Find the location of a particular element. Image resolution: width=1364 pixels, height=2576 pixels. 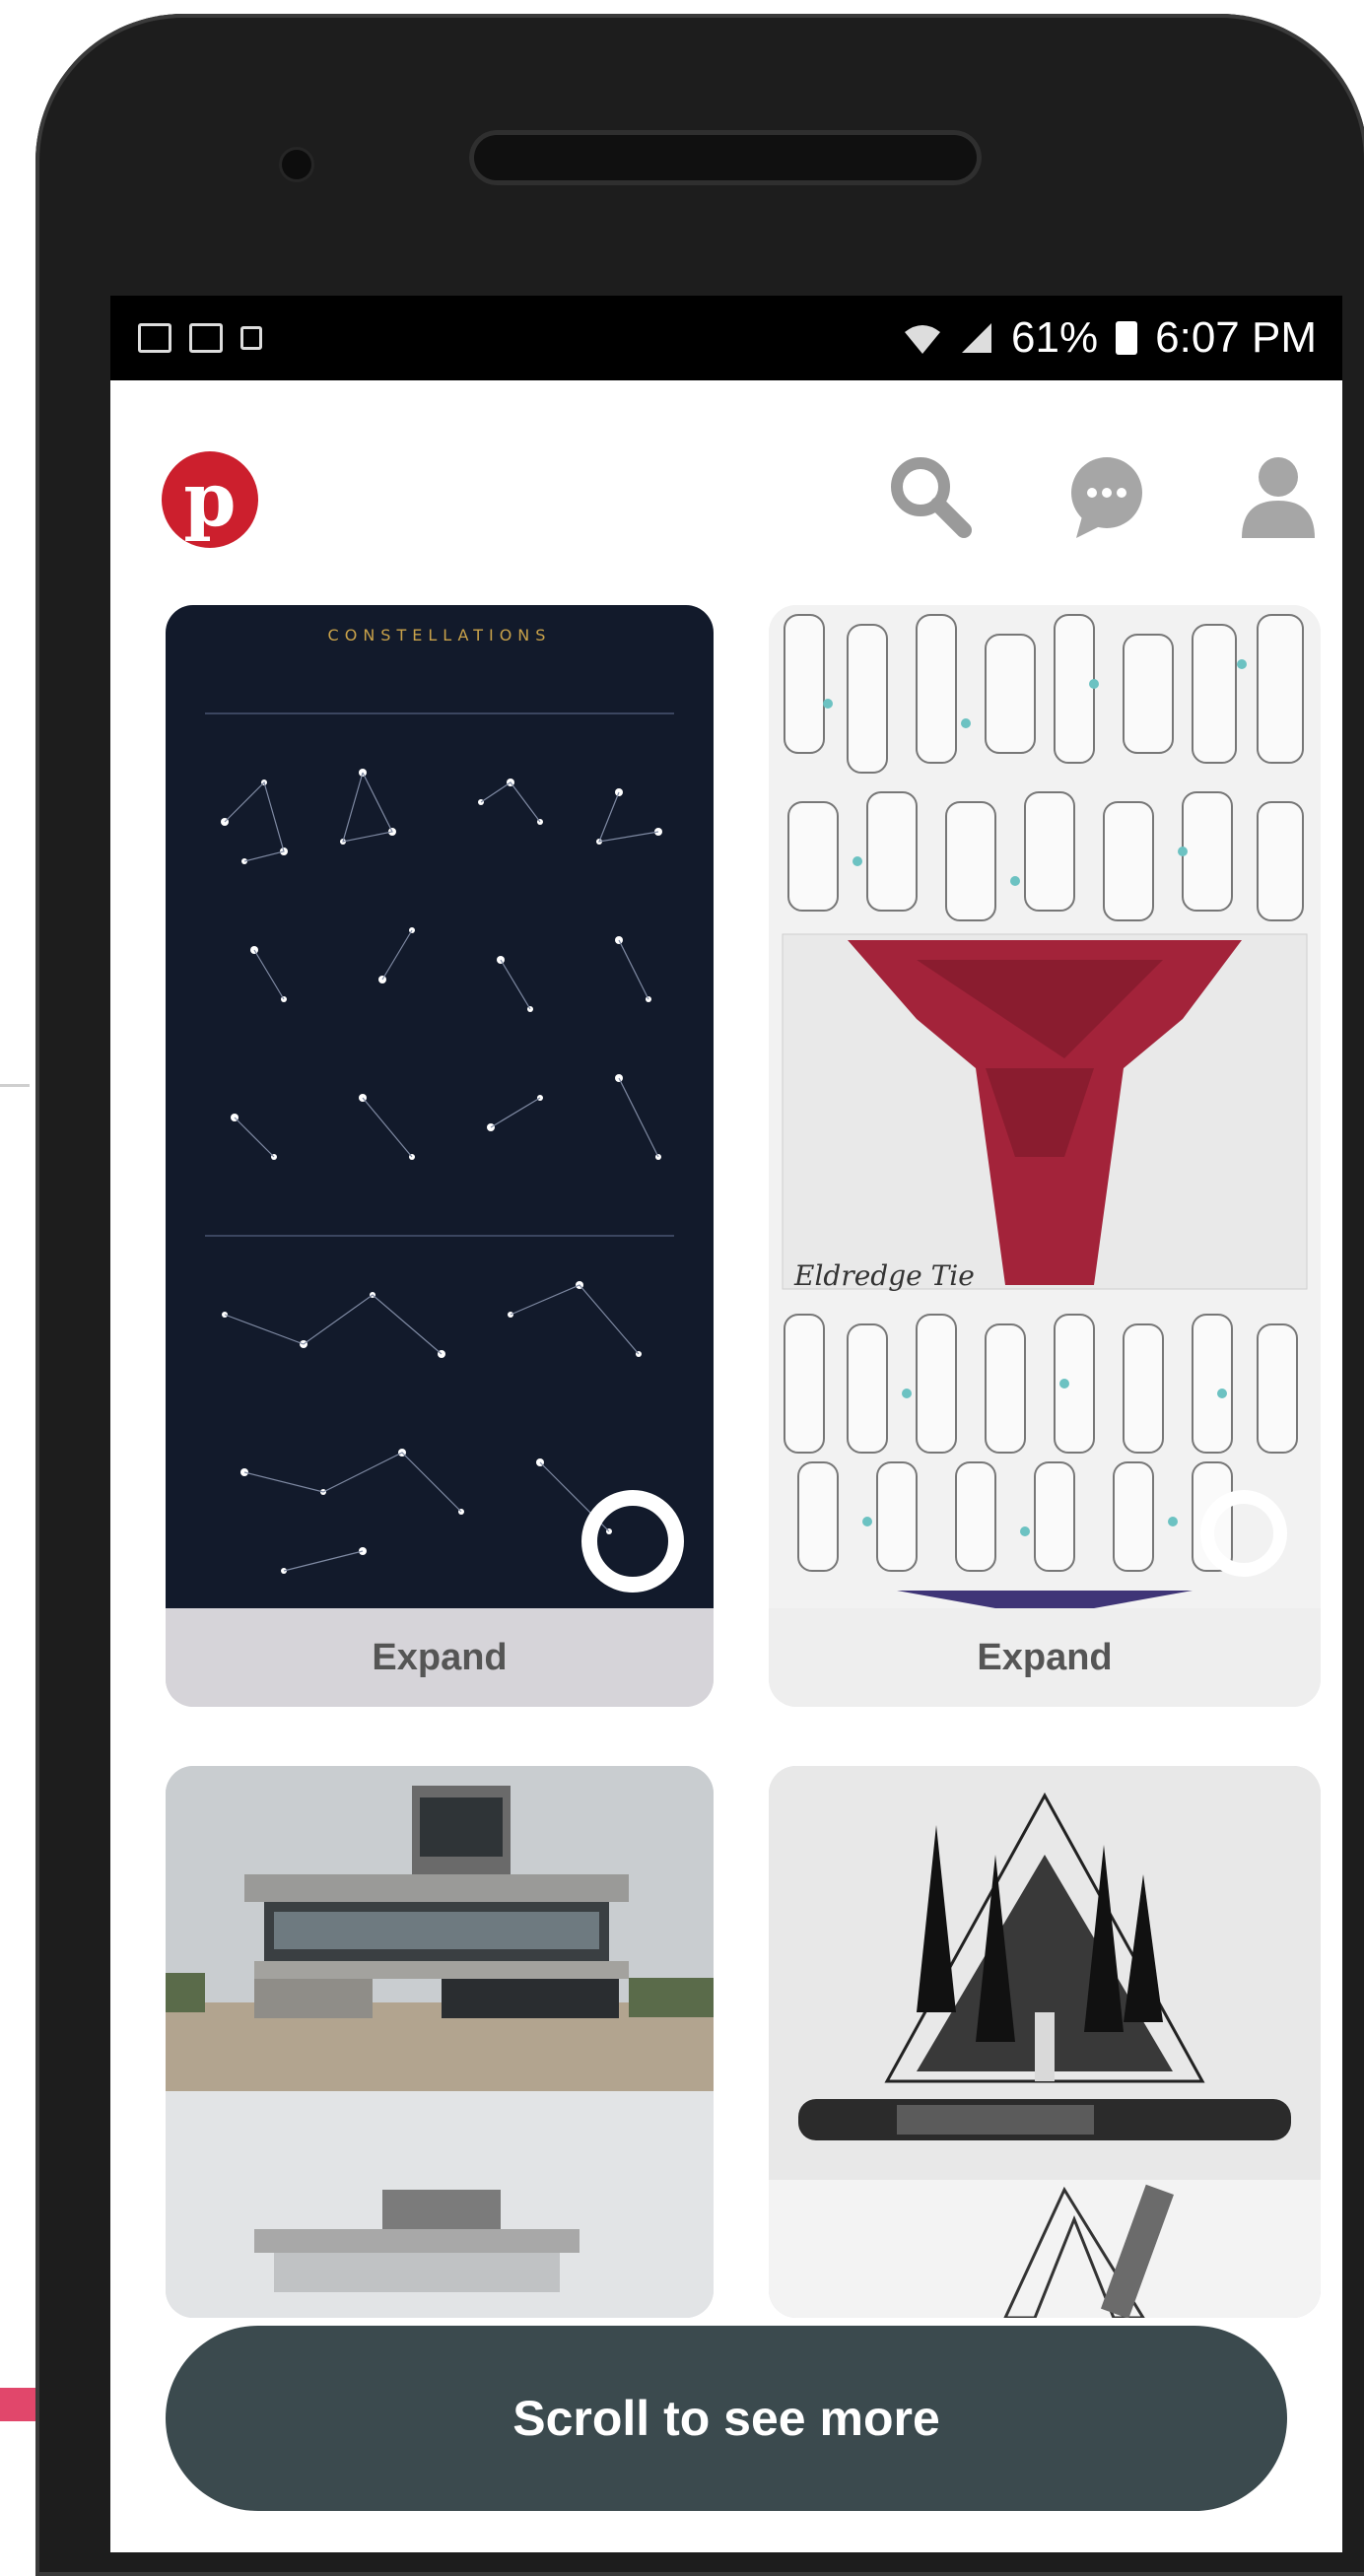

search-icon is located at coordinates (929, 496).